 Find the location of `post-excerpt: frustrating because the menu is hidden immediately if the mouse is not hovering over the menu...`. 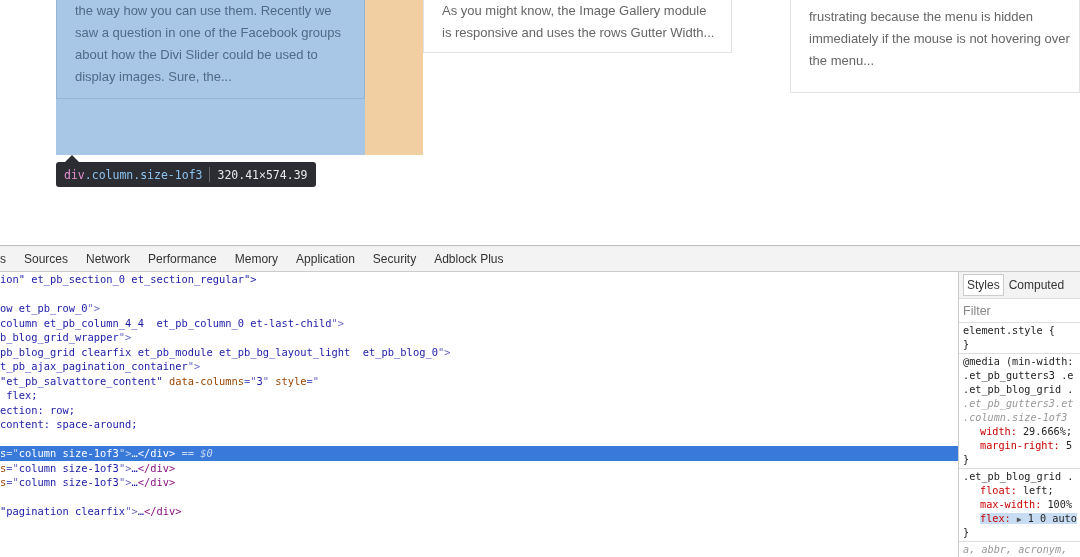

post-excerpt: frustrating because the menu is hidden immediately if the mouse is not hovering over the menu... is located at coordinates (939, 39).